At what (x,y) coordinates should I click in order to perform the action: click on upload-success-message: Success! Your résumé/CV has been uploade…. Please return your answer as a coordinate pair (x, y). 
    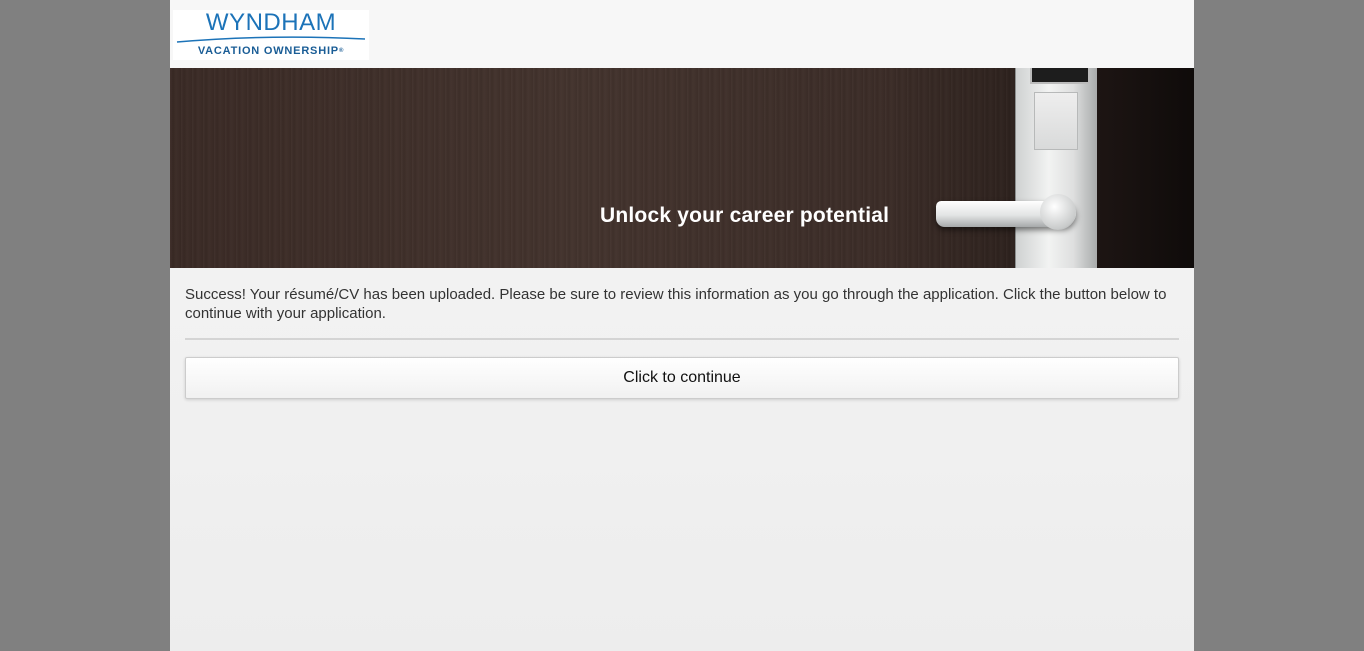
    Looking at the image, I should click on (676, 304).